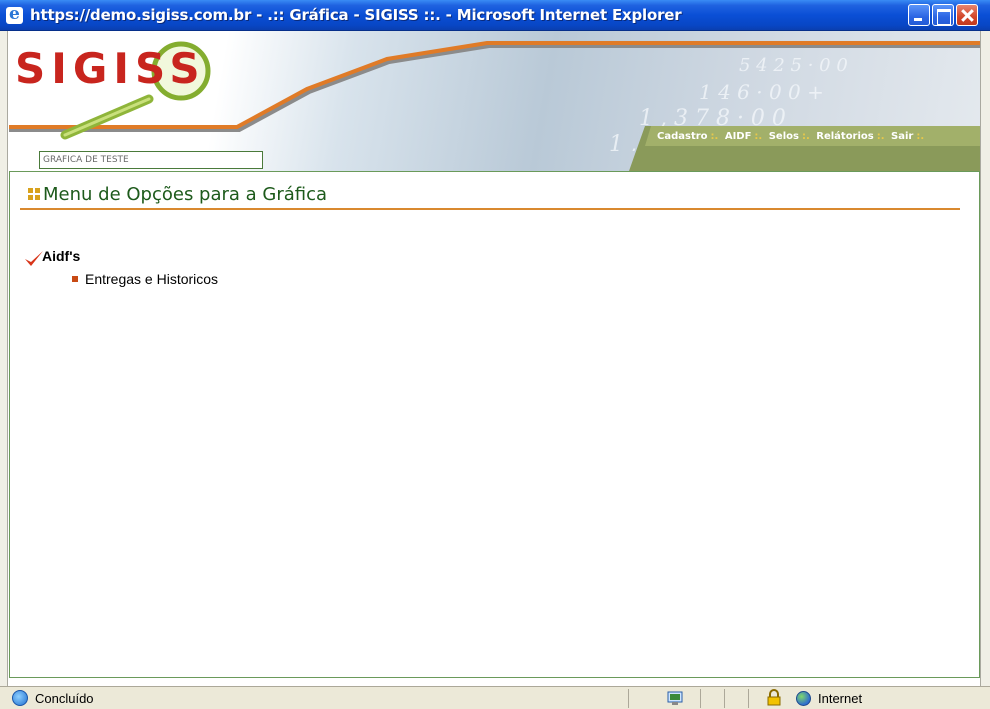 The image size is (990, 709). I want to click on menu-item-entregas-historicos: Entregas e Historicos, so click(151, 279).